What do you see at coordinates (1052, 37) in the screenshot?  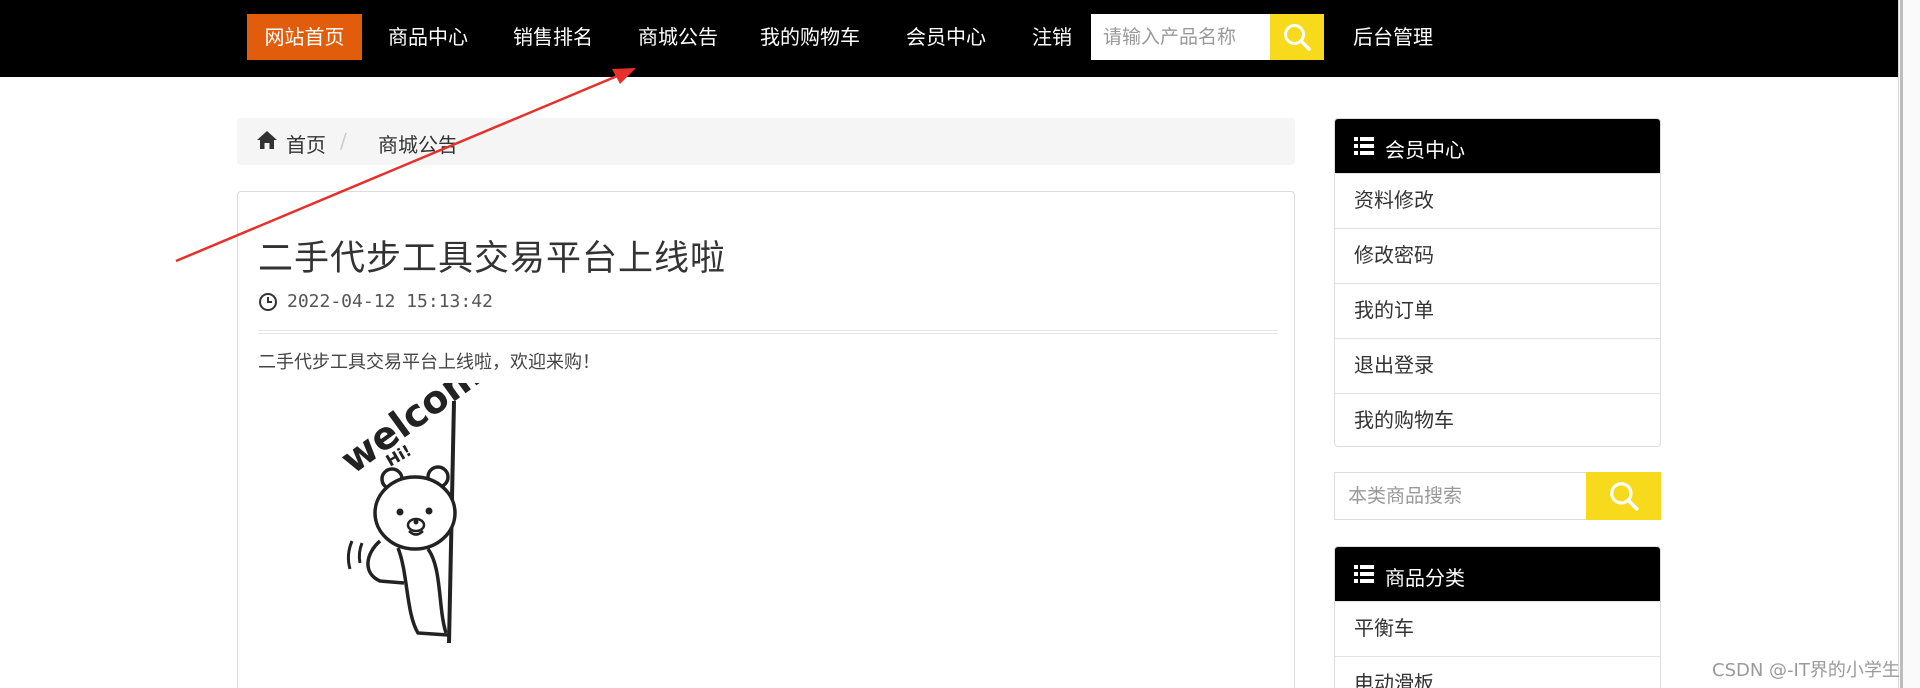 I see `nav-item-logout: 注销` at bounding box center [1052, 37].